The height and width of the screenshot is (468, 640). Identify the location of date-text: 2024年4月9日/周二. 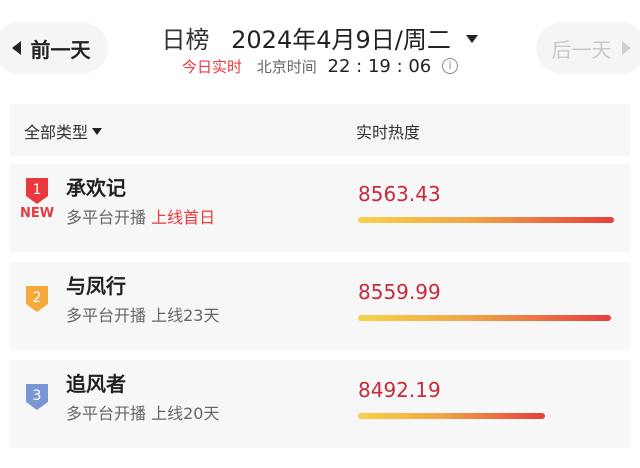
(341, 40).